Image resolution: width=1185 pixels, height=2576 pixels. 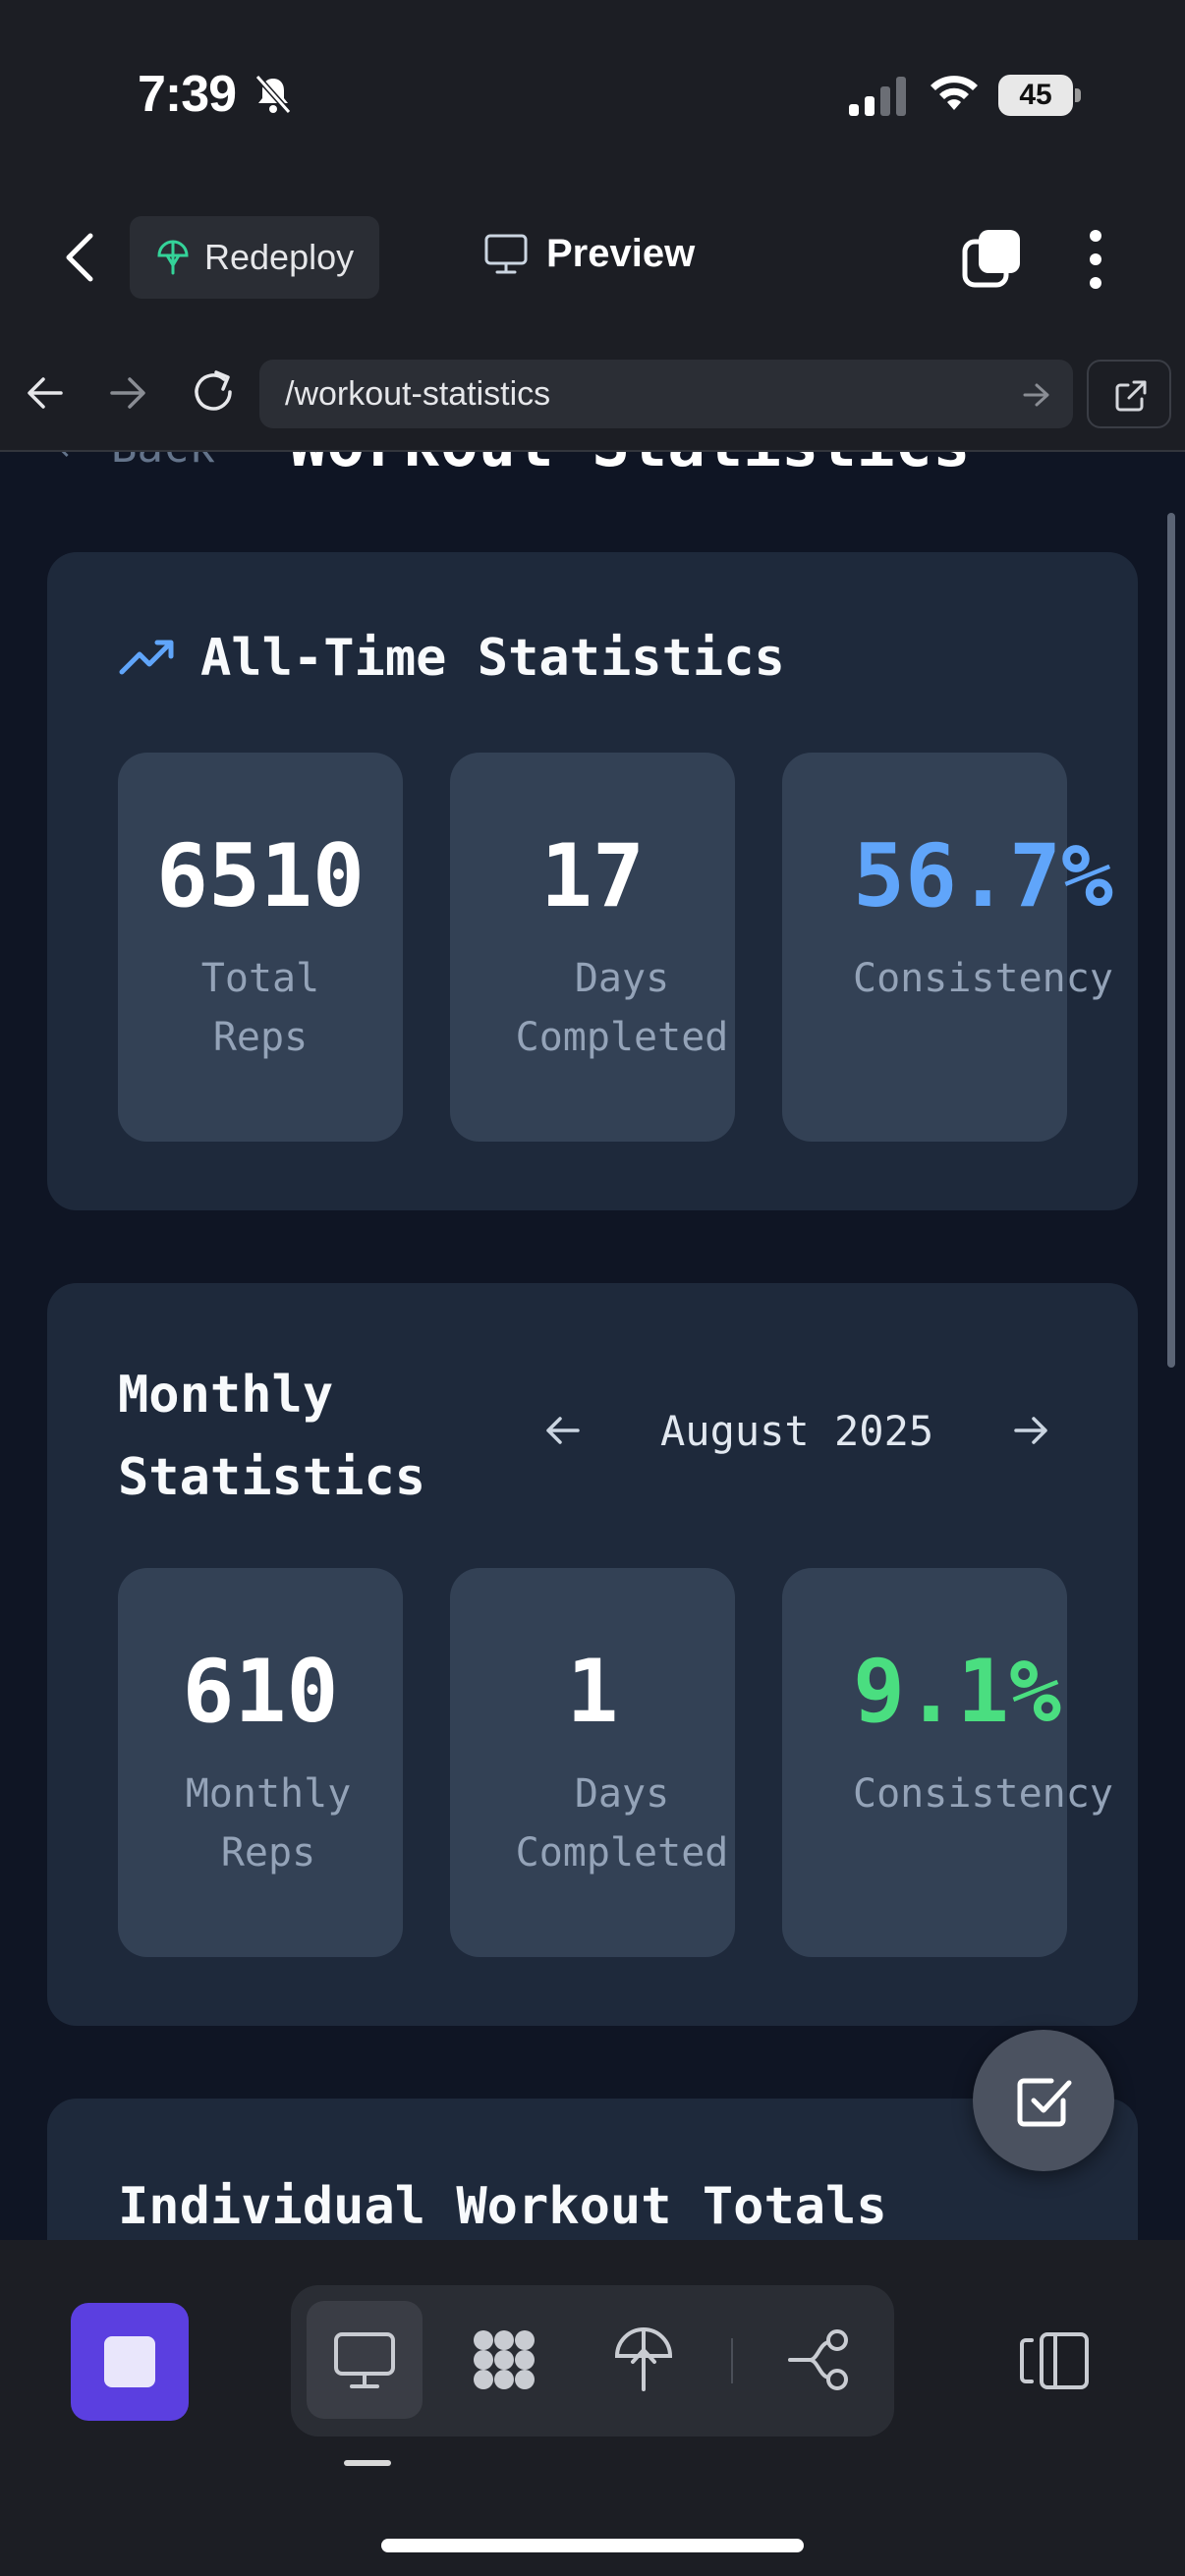 I want to click on stat-label: Total Reps, so click(x=260, y=1008).